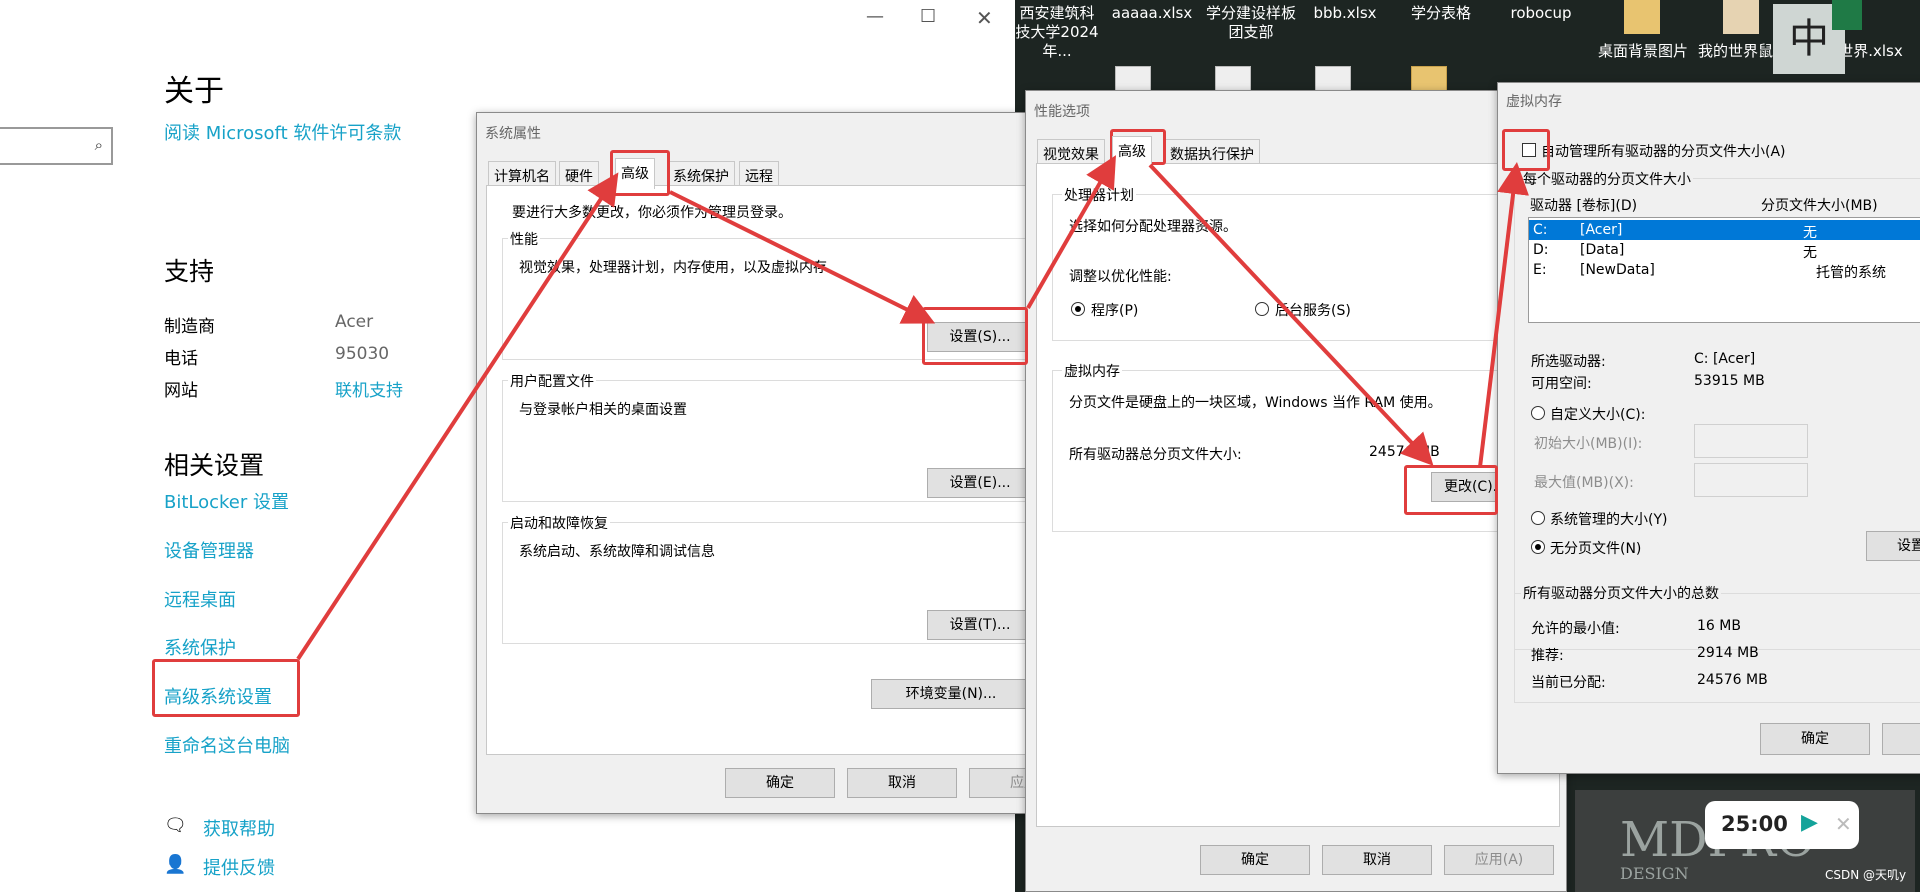 This screenshot has height=892, width=1920. What do you see at coordinates (1538, 518) in the screenshot?
I see `system-managed-radio` at bounding box center [1538, 518].